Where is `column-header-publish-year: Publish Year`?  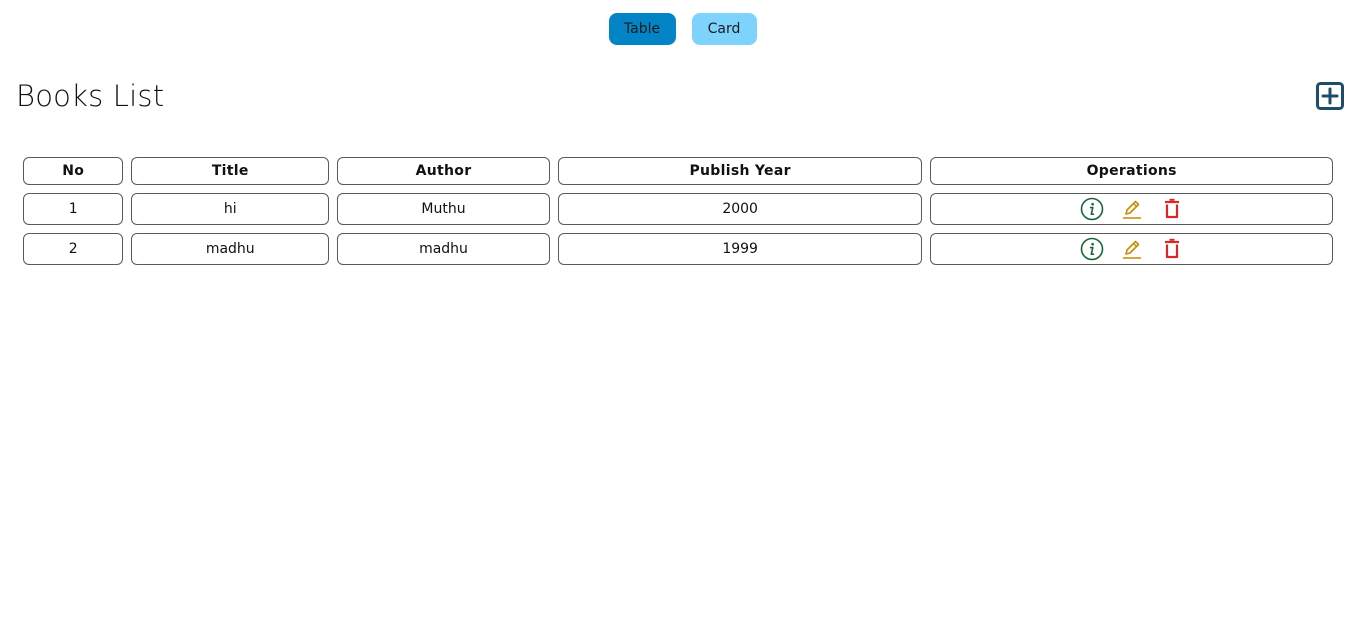
column-header-publish-year: Publish Year is located at coordinates (740, 171).